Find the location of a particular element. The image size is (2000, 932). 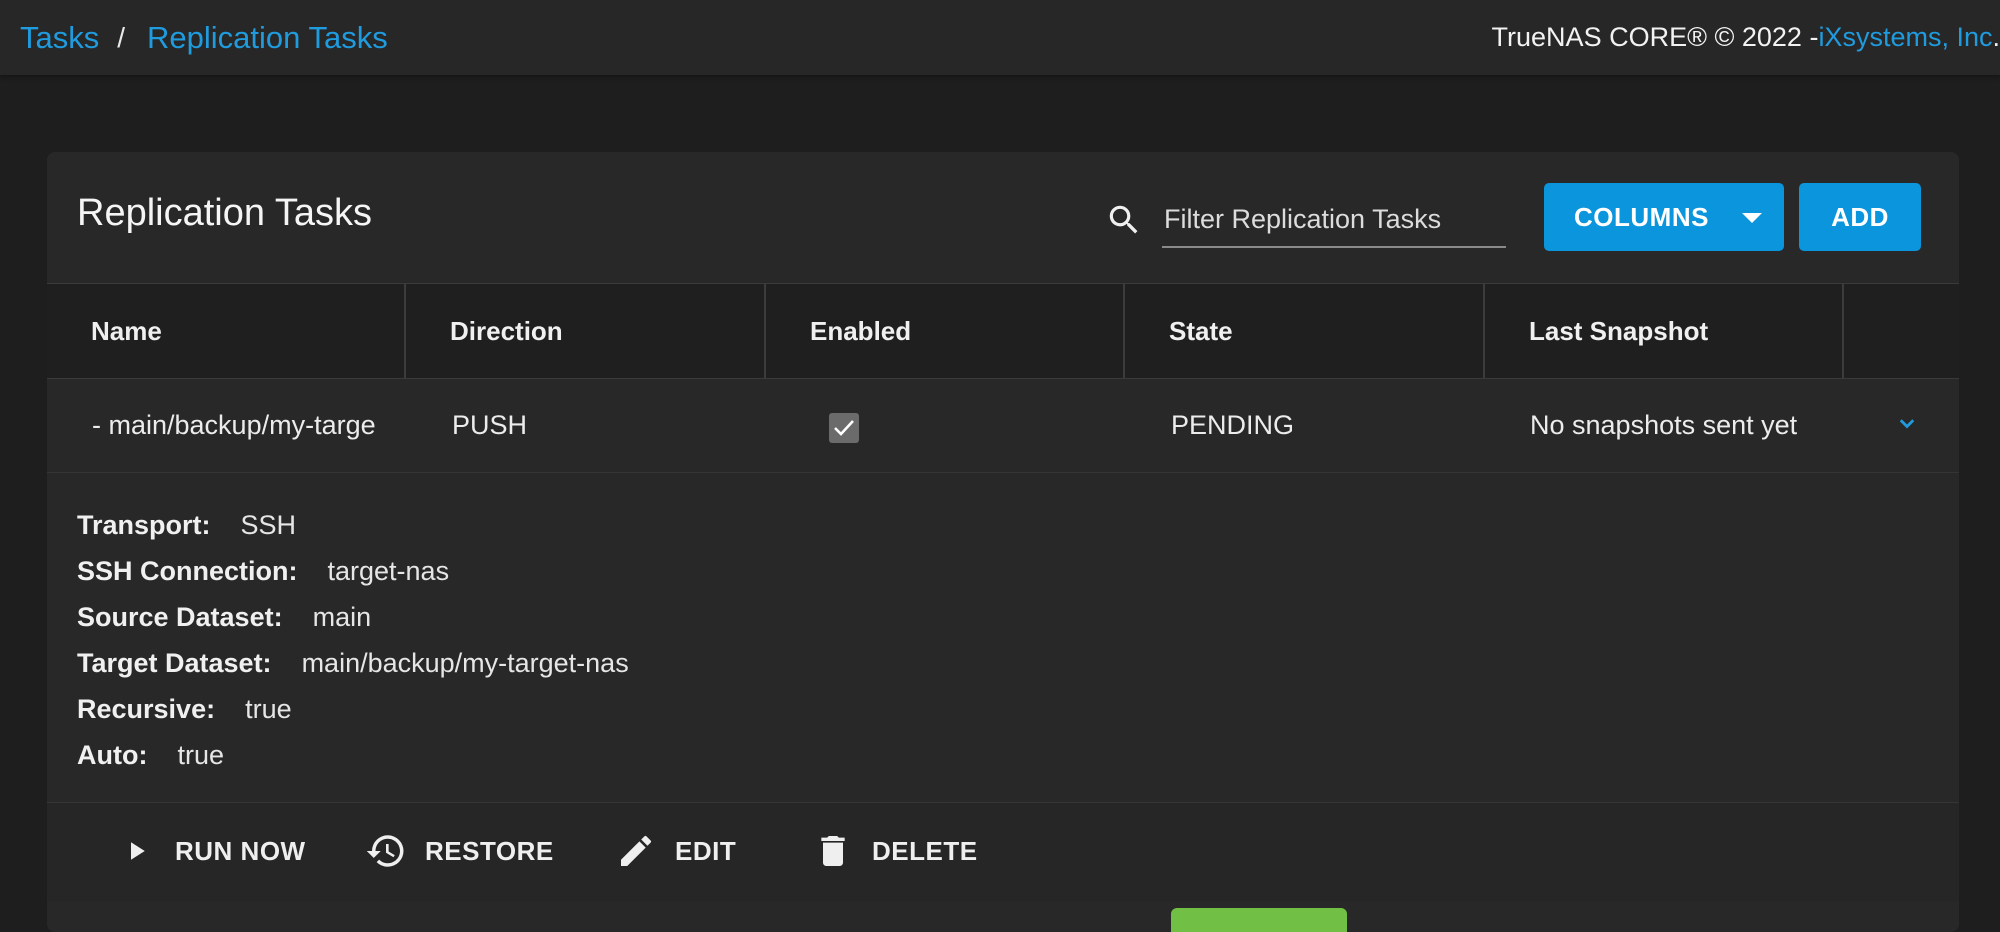

add-button: ADD is located at coordinates (1860, 217).